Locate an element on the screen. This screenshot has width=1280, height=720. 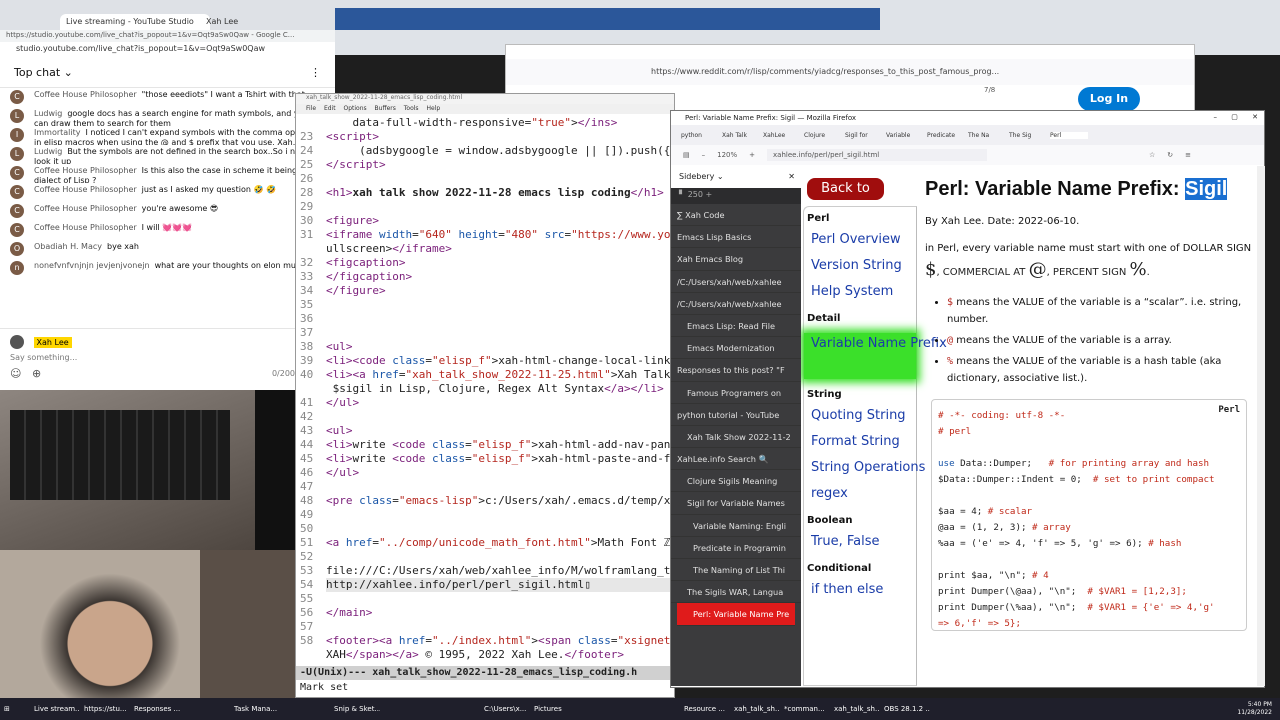
browser-tab: Perl is located at coordinates (1069, 135).